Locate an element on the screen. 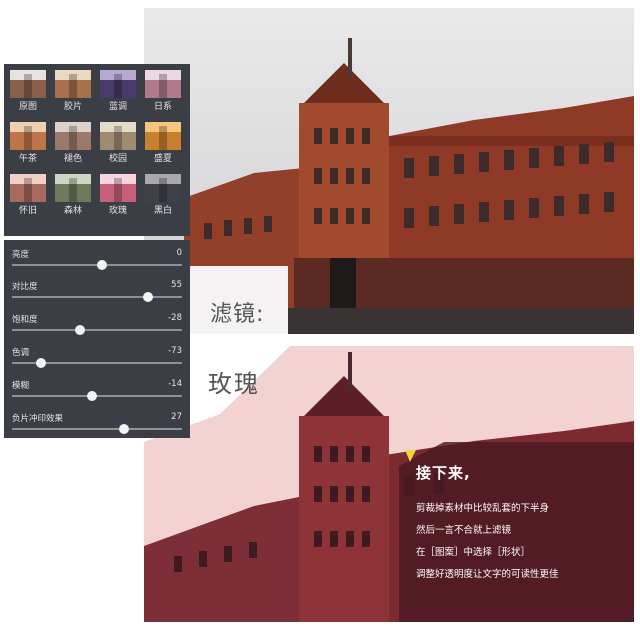 Image resolution: width=640 pixels, height=626 pixels. filter-thumb-midsummer is located at coordinates (163, 136).